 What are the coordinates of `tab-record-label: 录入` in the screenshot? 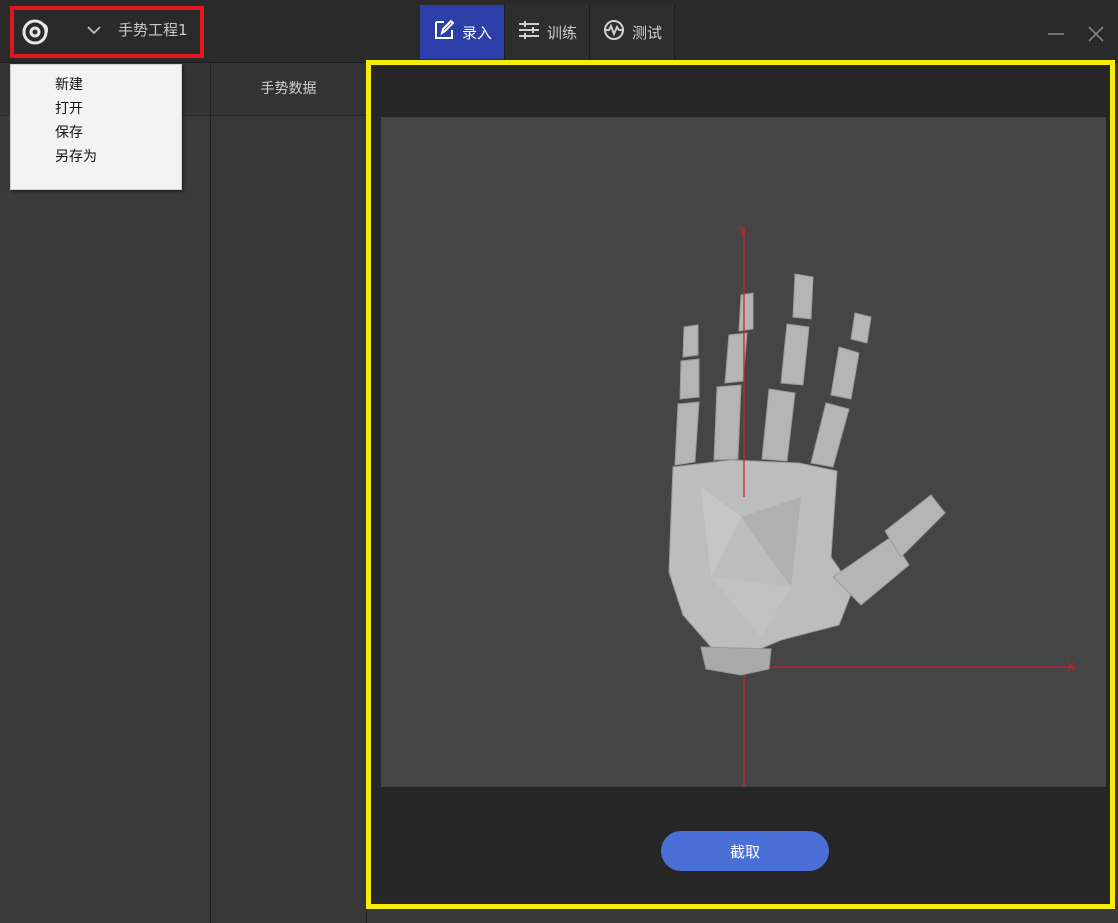 It's located at (477, 32).